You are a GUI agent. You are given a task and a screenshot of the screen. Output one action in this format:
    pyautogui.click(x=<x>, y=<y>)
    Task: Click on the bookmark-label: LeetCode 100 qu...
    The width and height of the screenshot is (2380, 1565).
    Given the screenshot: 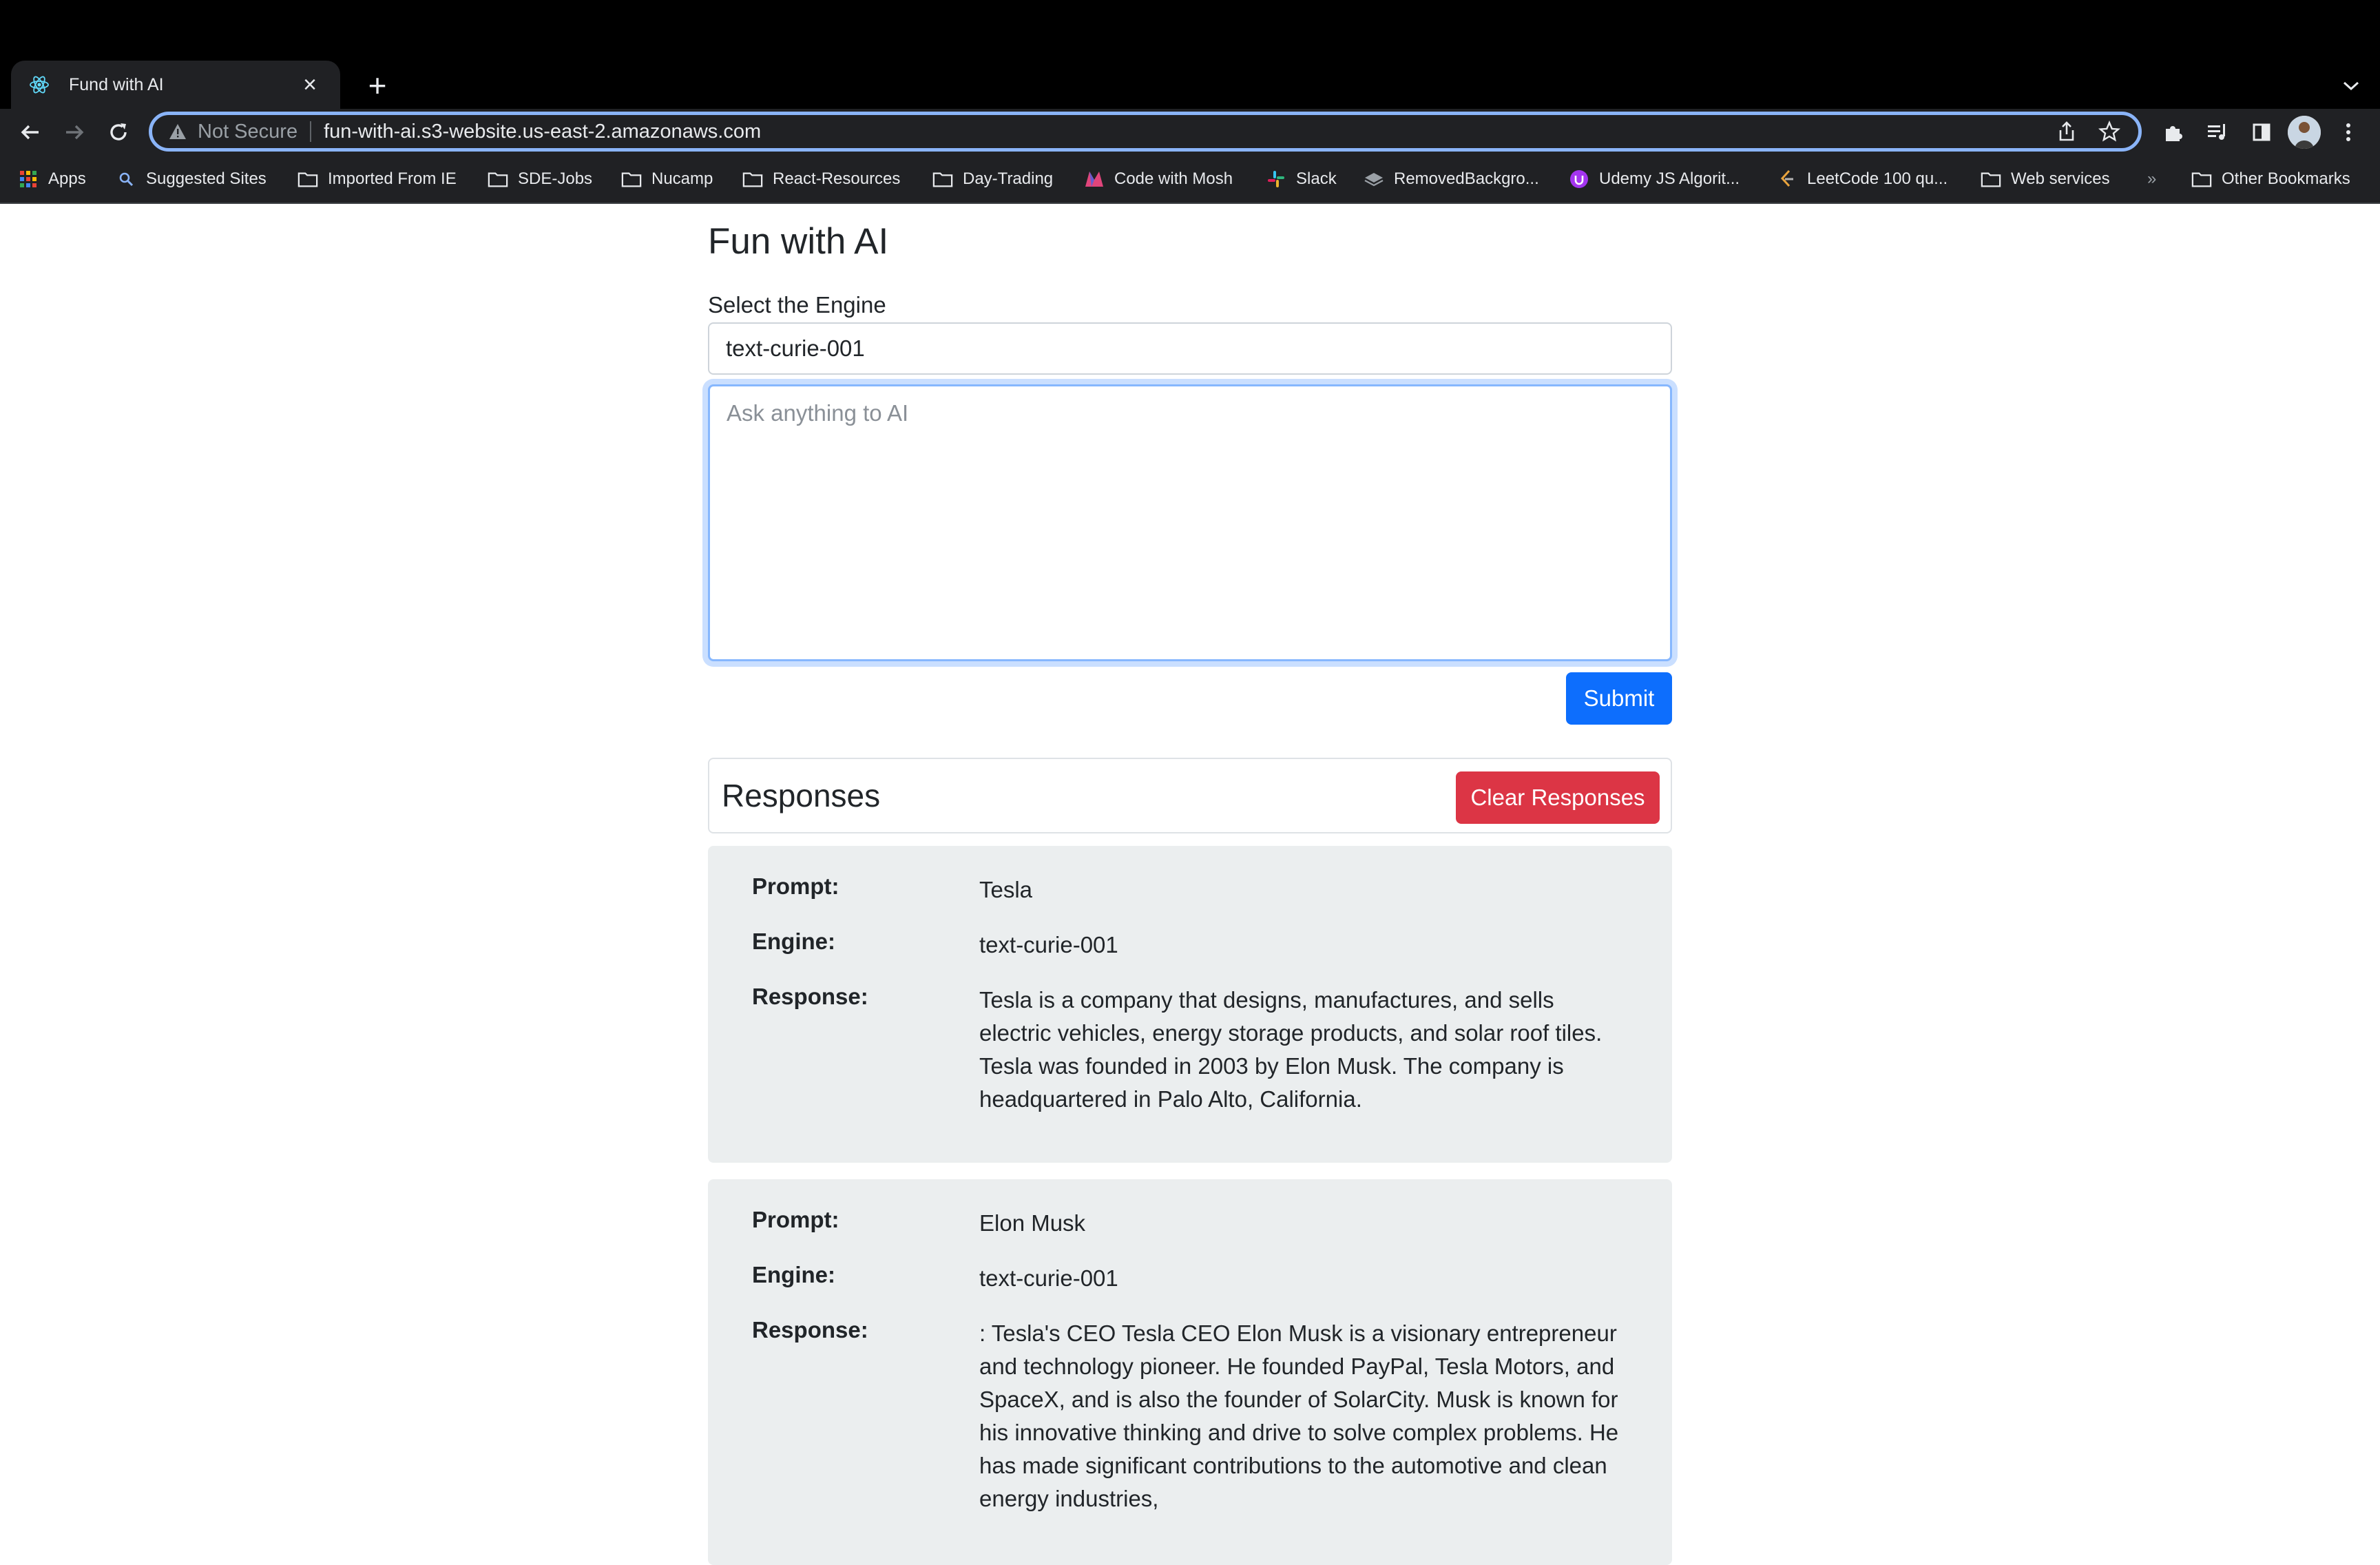 What is the action you would take?
    pyautogui.click(x=1877, y=178)
    